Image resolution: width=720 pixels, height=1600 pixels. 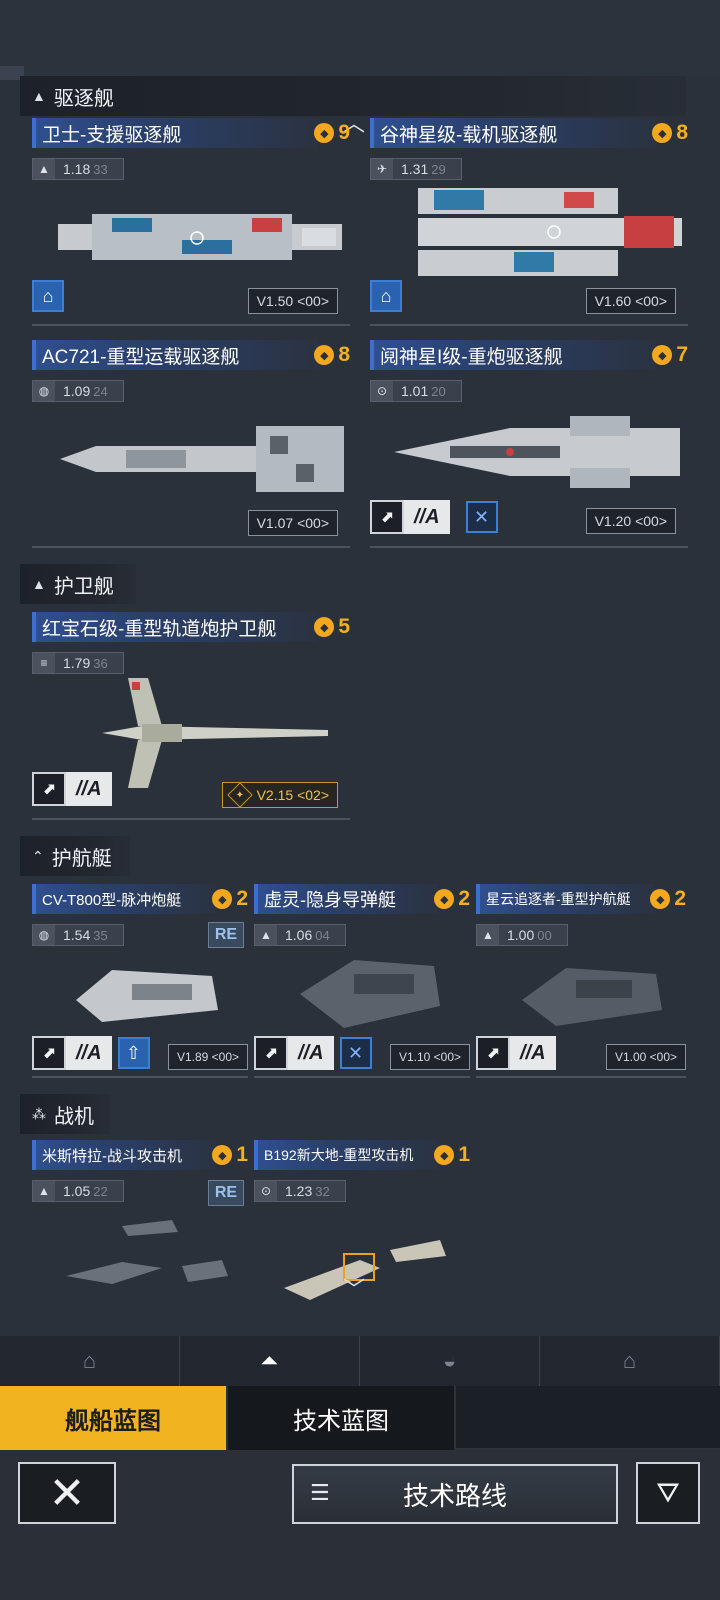 I want to click on ship-stat: ≡ 1.79 36, so click(x=78, y=663).